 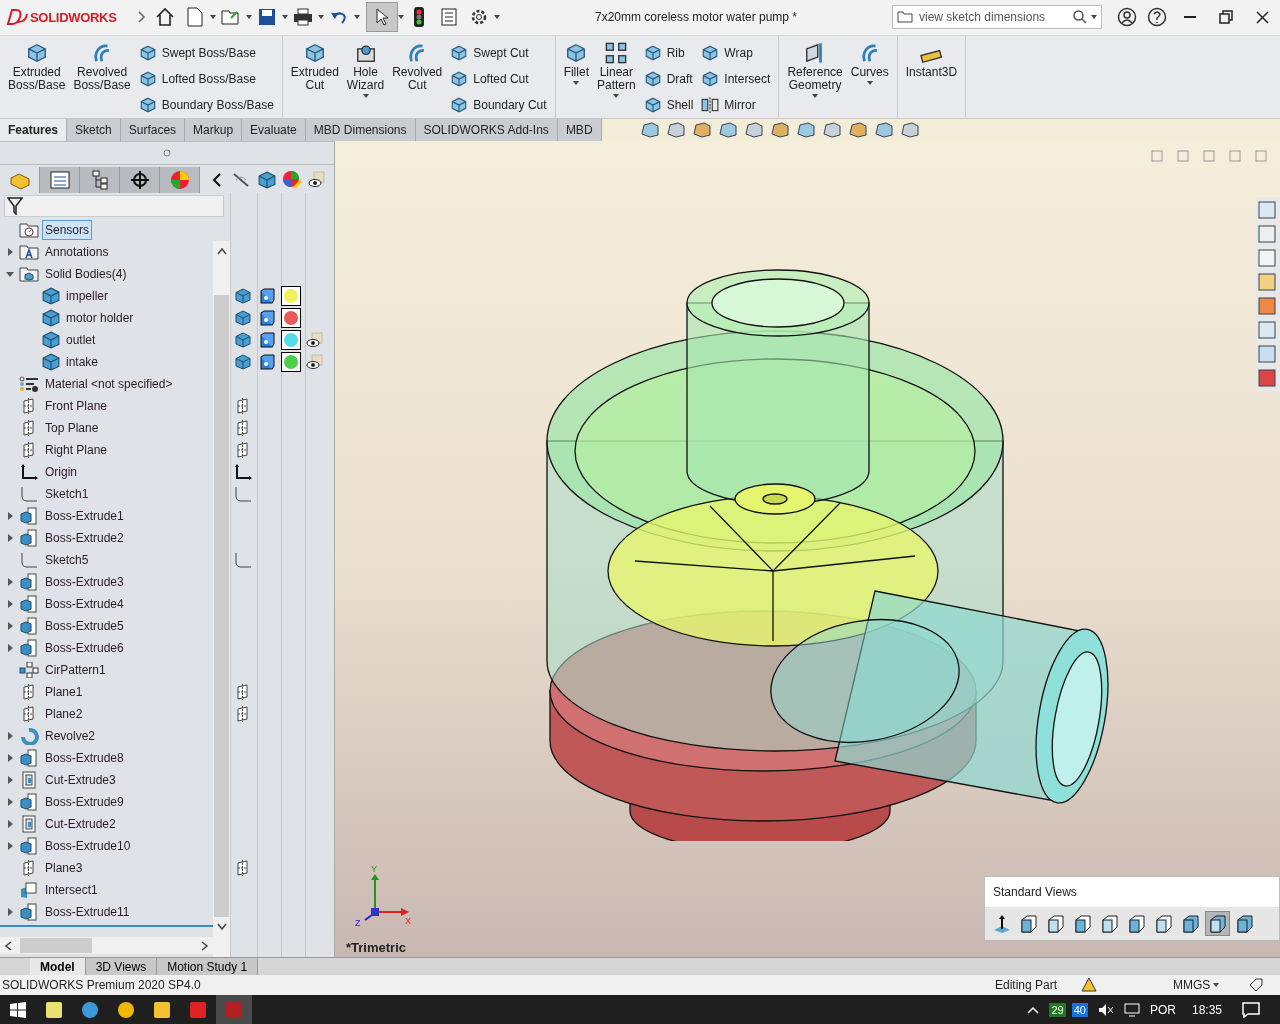 What do you see at coordinates (1033, 1009) in the screenshot?
I see `tray-expand-icon` at bounding box center [1033, 1009].